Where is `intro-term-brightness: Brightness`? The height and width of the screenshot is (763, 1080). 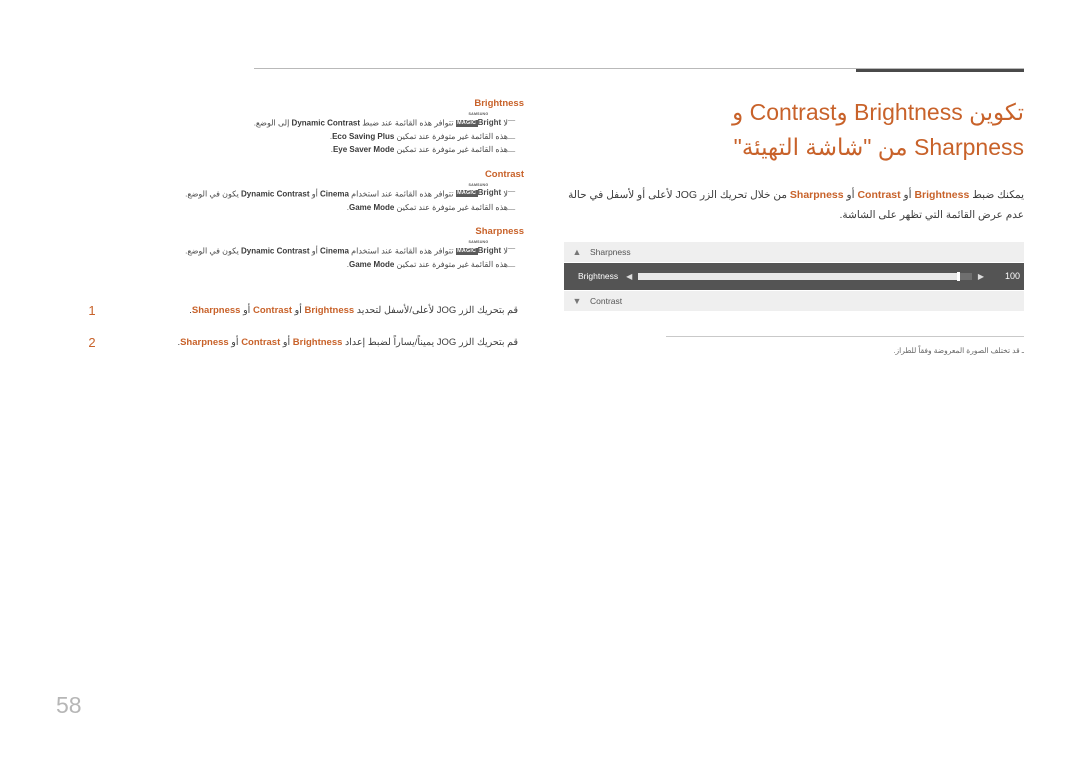
intro-term-brightness: Brightness is located at coordinates (942, 195).